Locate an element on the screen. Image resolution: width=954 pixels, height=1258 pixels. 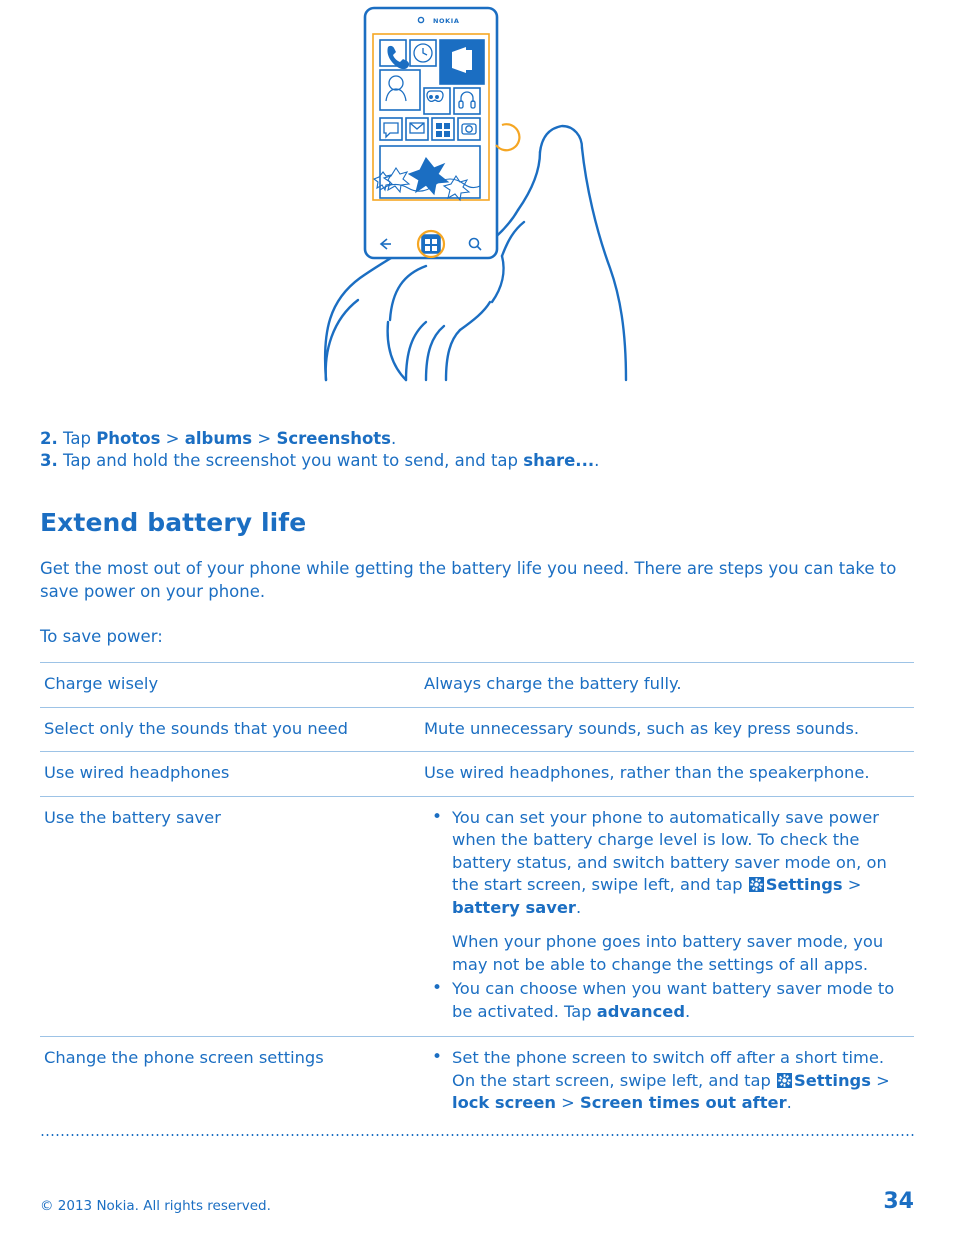
page-number: 34 is located at coordinates (898, 1201).